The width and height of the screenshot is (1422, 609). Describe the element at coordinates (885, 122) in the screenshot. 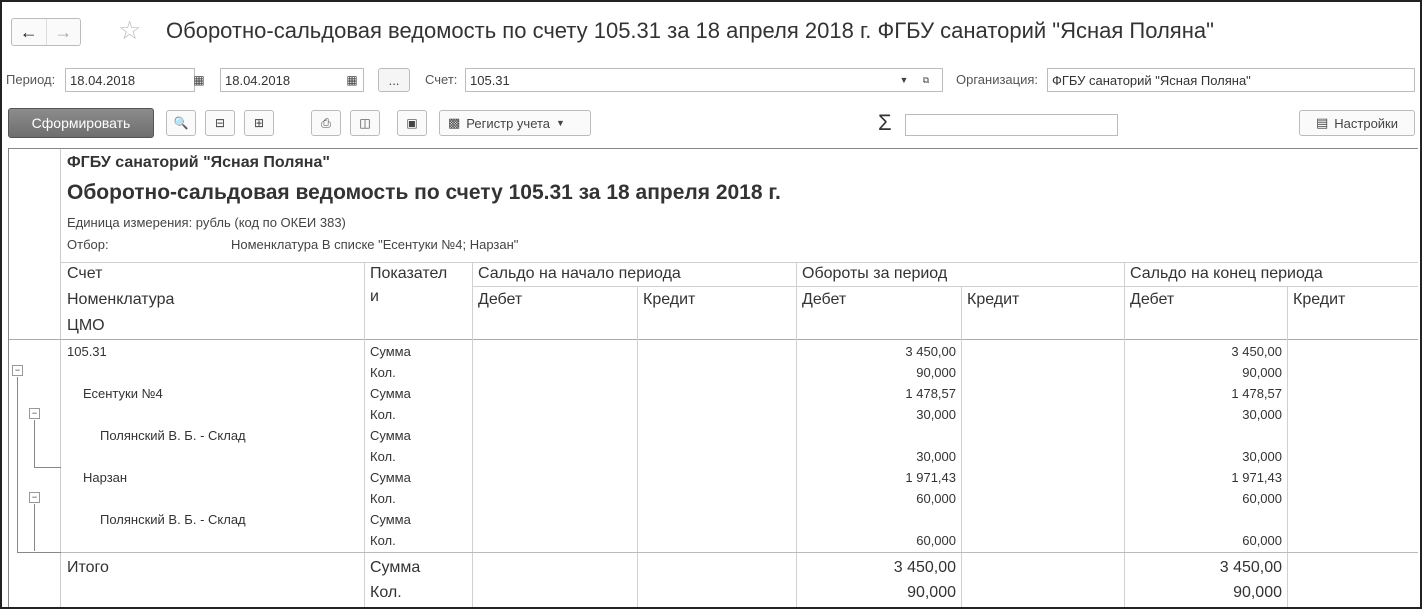

I see `sigma-icon: Σ` at that location.